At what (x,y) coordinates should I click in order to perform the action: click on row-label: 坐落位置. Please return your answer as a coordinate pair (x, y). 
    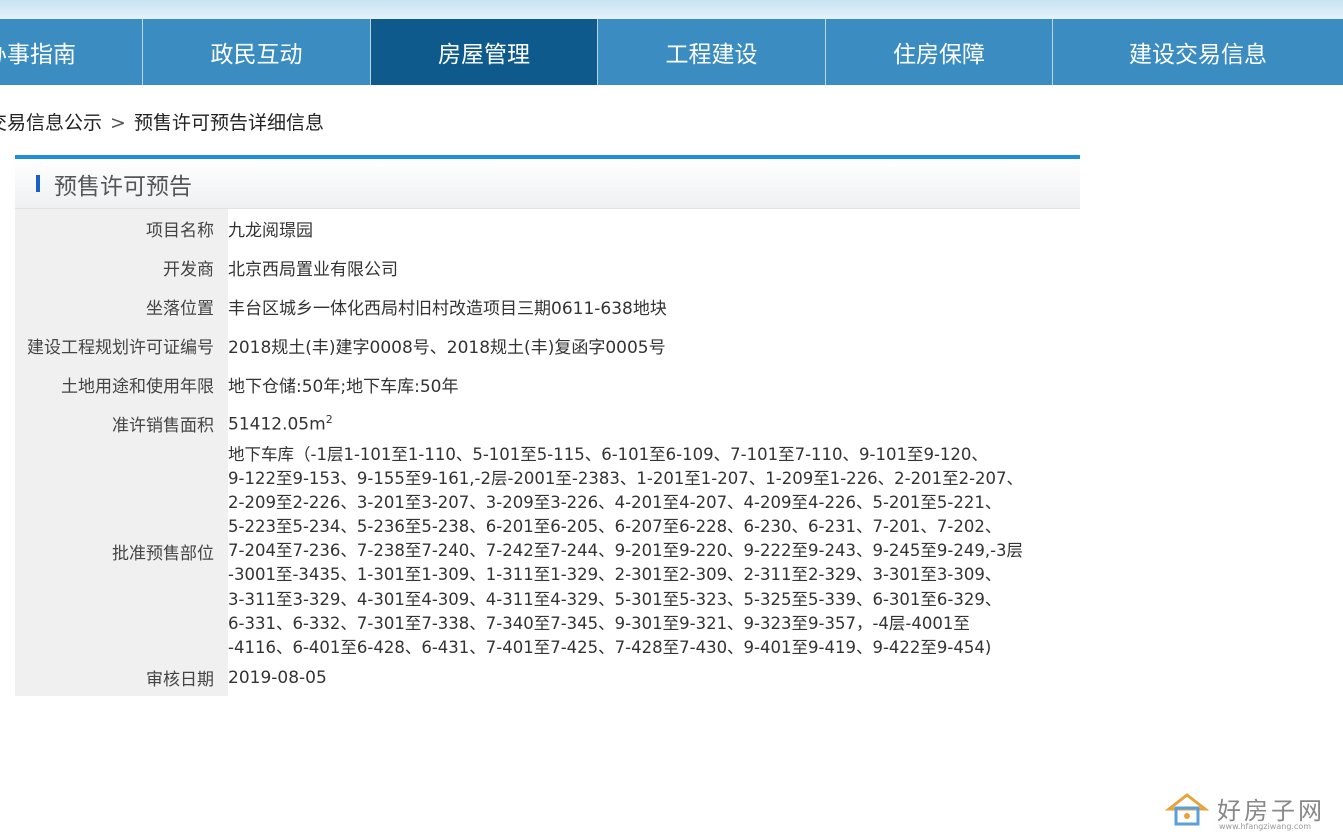
    Looking at the image, I should click on (121, 306).